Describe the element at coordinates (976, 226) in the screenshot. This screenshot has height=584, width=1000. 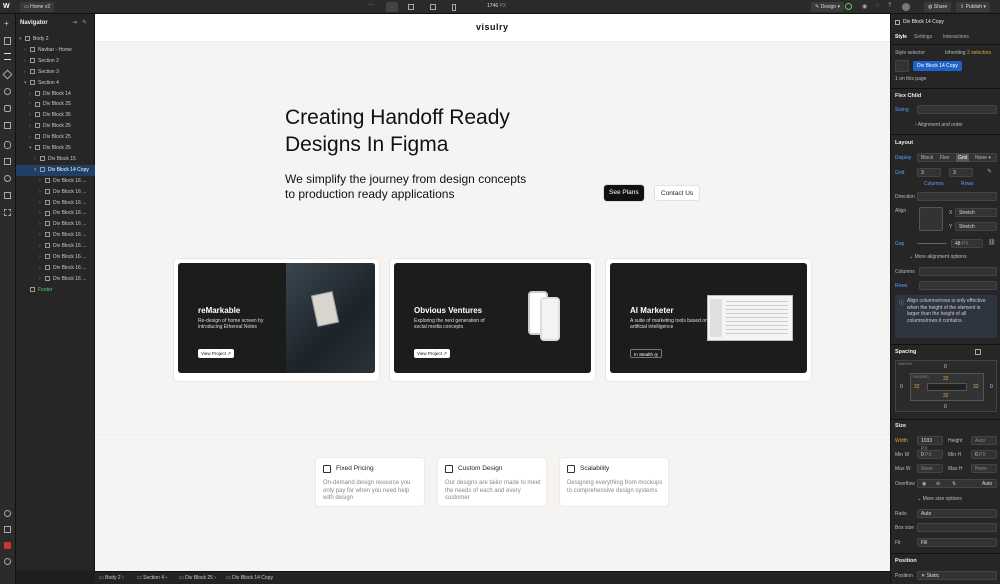
I see `align-y-select: Stretch` at that location.